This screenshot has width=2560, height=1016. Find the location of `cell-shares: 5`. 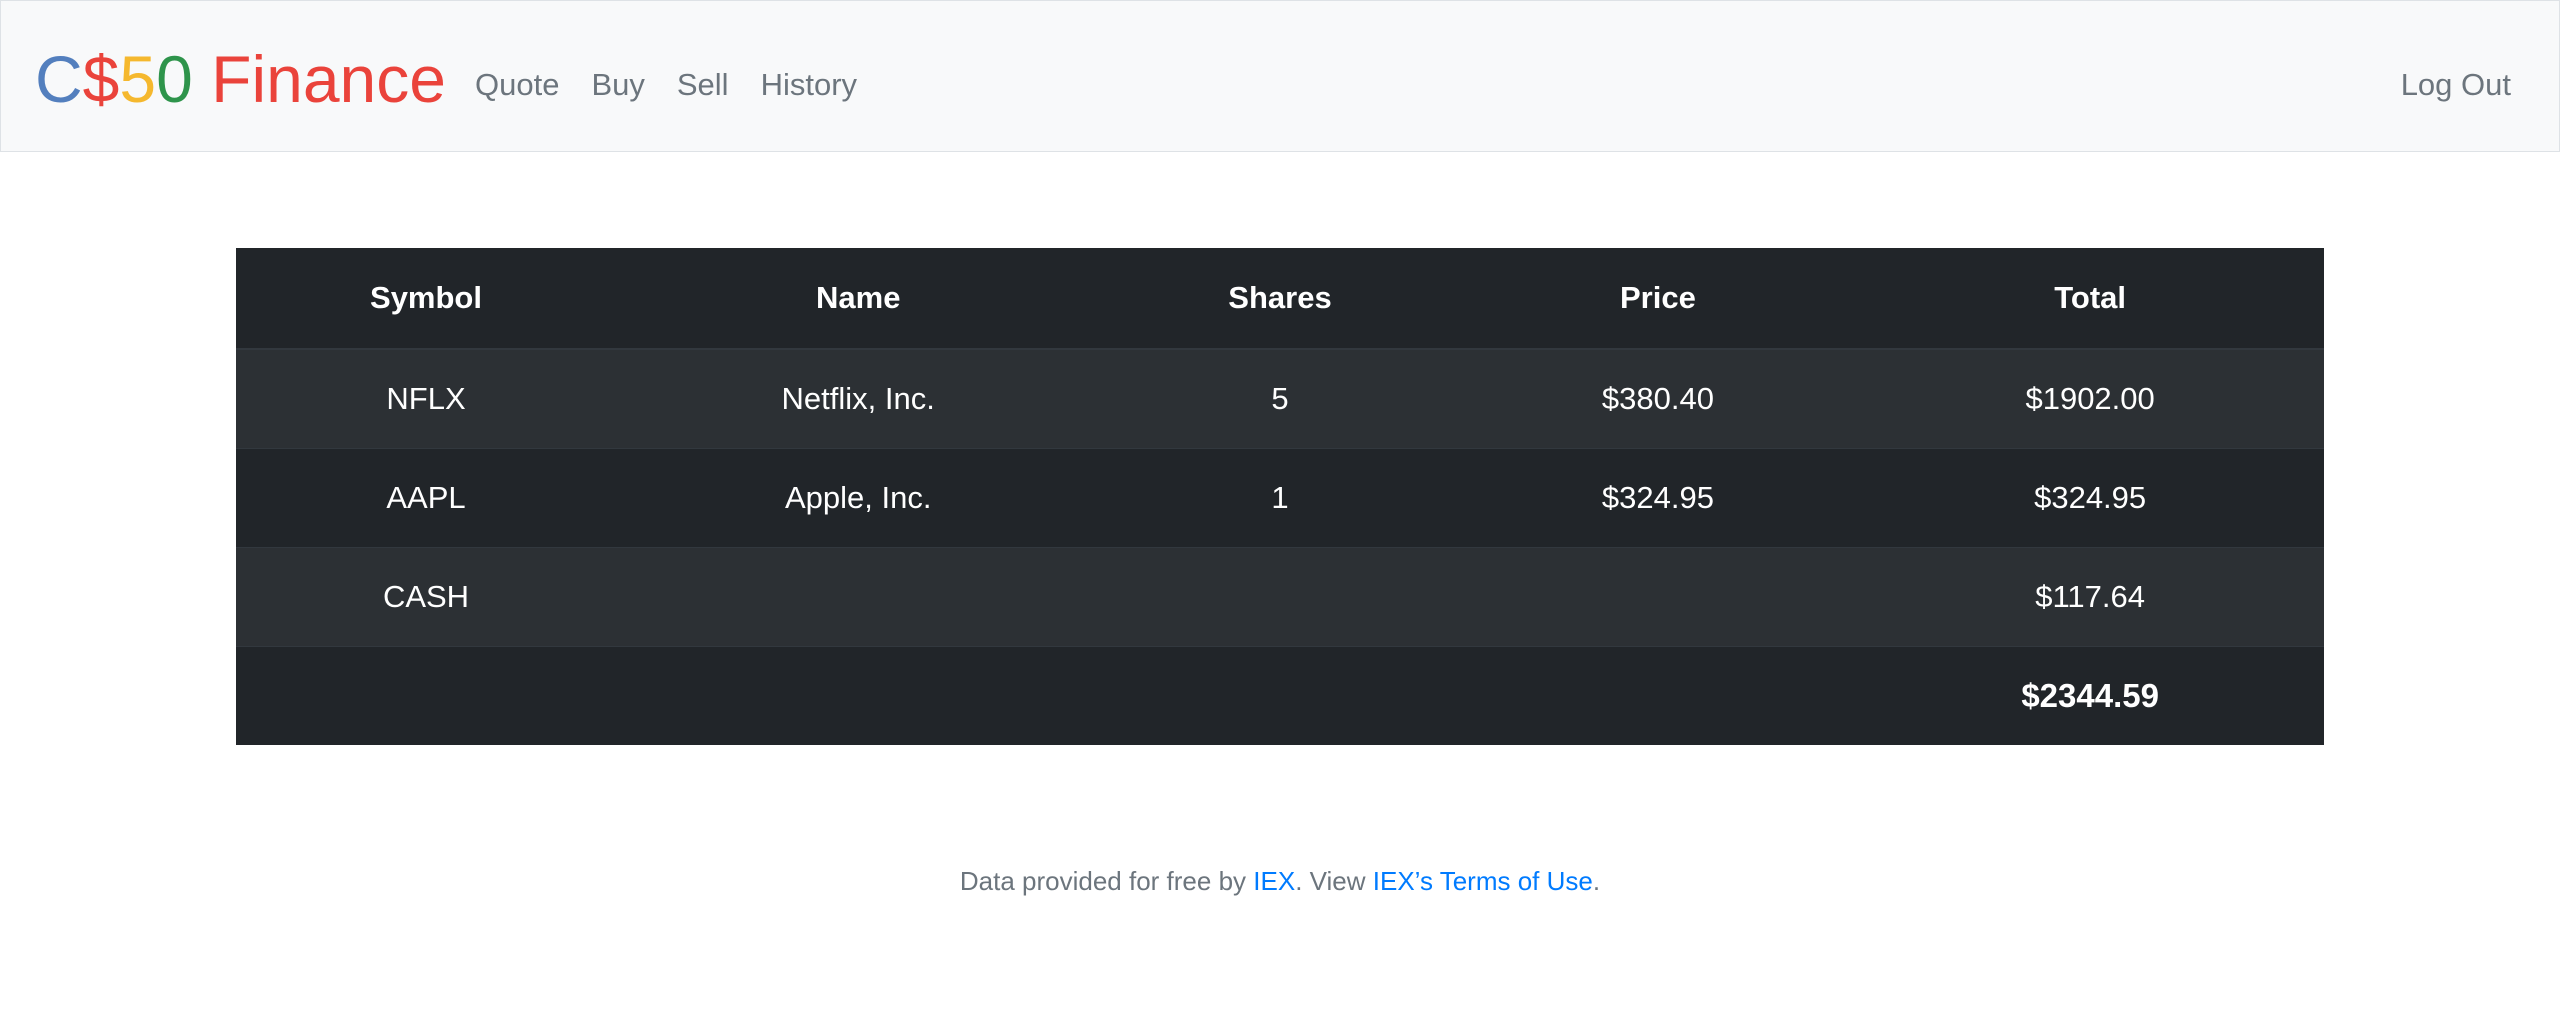

cell-shares: 5 is located at coordinates (1280, 398).